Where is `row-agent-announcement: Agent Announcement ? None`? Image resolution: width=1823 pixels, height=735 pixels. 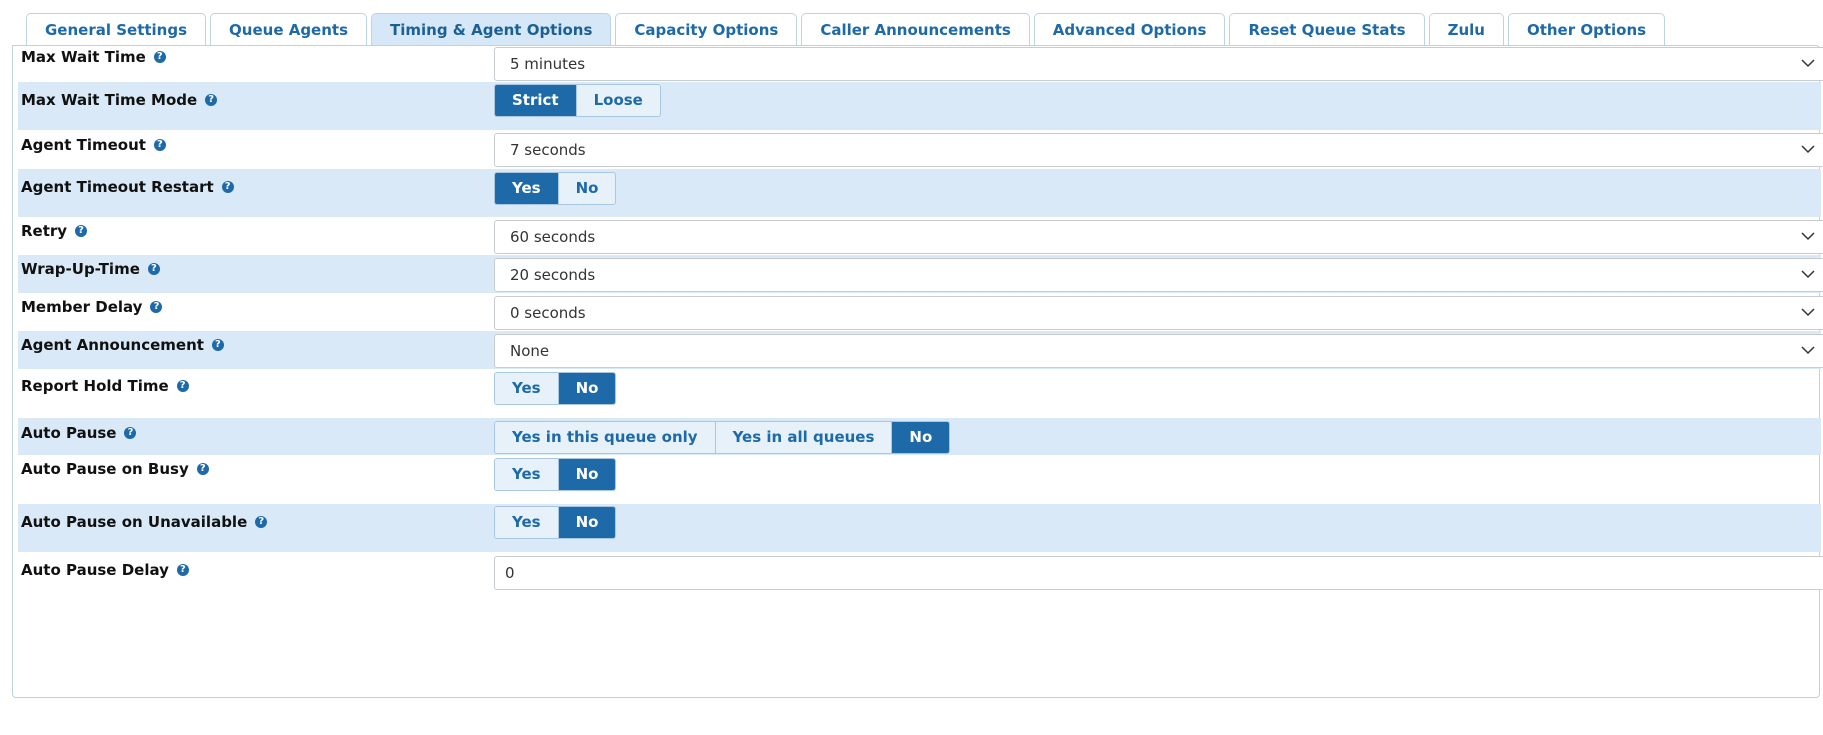 row-agent-announcement: Agent Announcement ? None is located at coordinates (920, 350).